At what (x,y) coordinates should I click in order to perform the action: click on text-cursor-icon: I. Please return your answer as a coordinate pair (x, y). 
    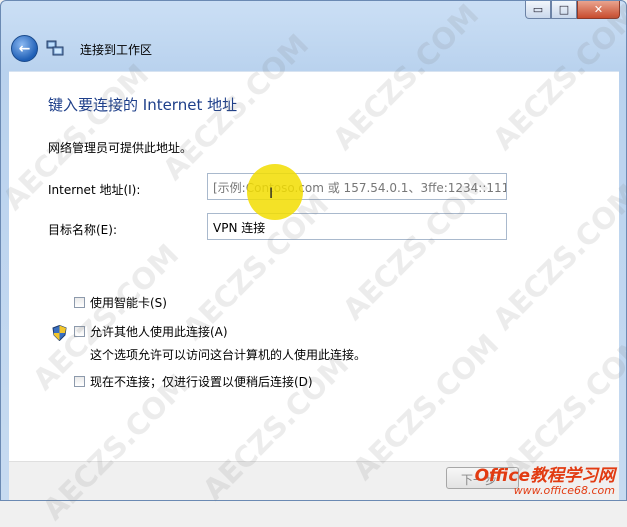
    Looking at the image, I should click on (271, 194).